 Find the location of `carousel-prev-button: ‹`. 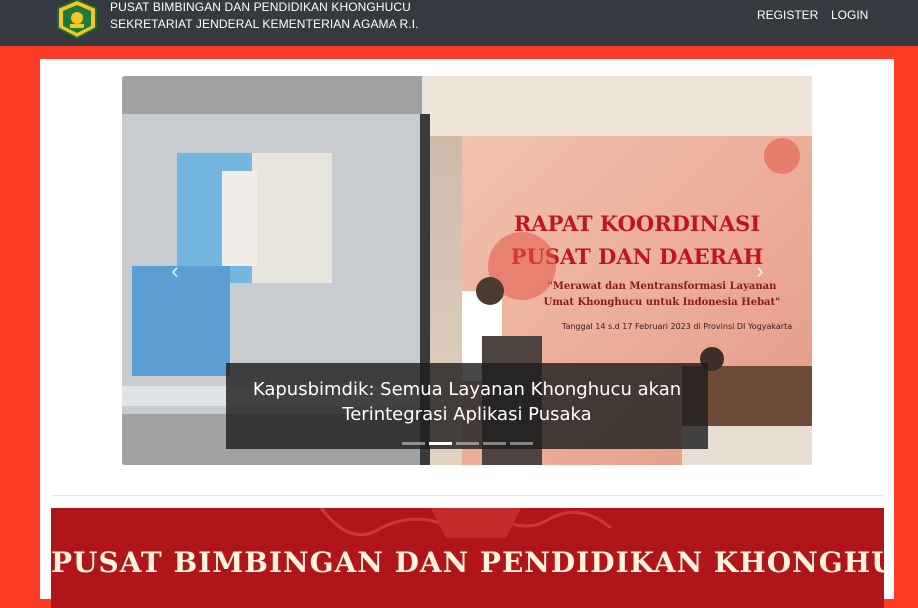

carousel-prev-button: ‹ is located at coordinates (175, 271).